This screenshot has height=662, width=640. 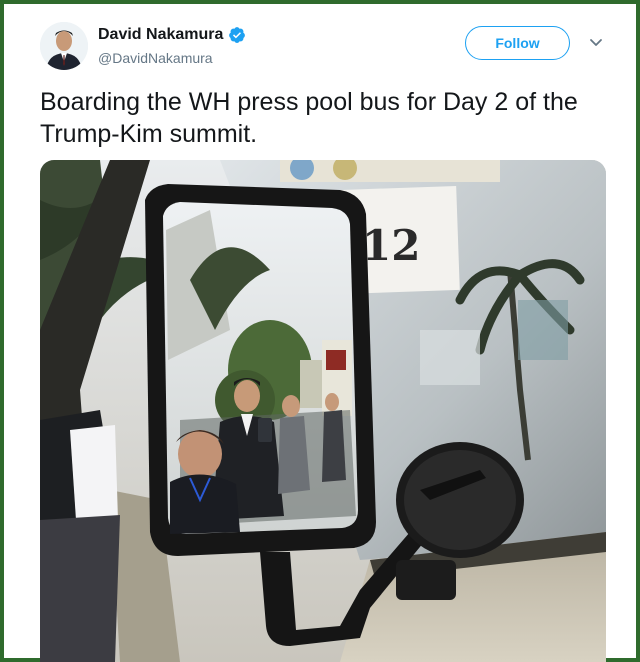 What do you see at coordinates (517, 43) in the screenshot?
I see `follow-button: Follow` at bounding box center [517, 43].